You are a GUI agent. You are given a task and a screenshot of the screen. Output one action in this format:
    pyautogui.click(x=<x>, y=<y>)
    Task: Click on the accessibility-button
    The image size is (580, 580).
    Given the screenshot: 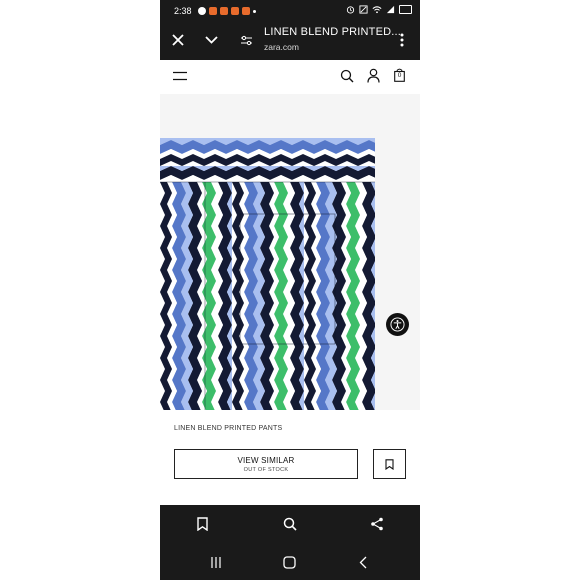 What is the action you would take?
    pyautogui.click(x=397, y=324)
    